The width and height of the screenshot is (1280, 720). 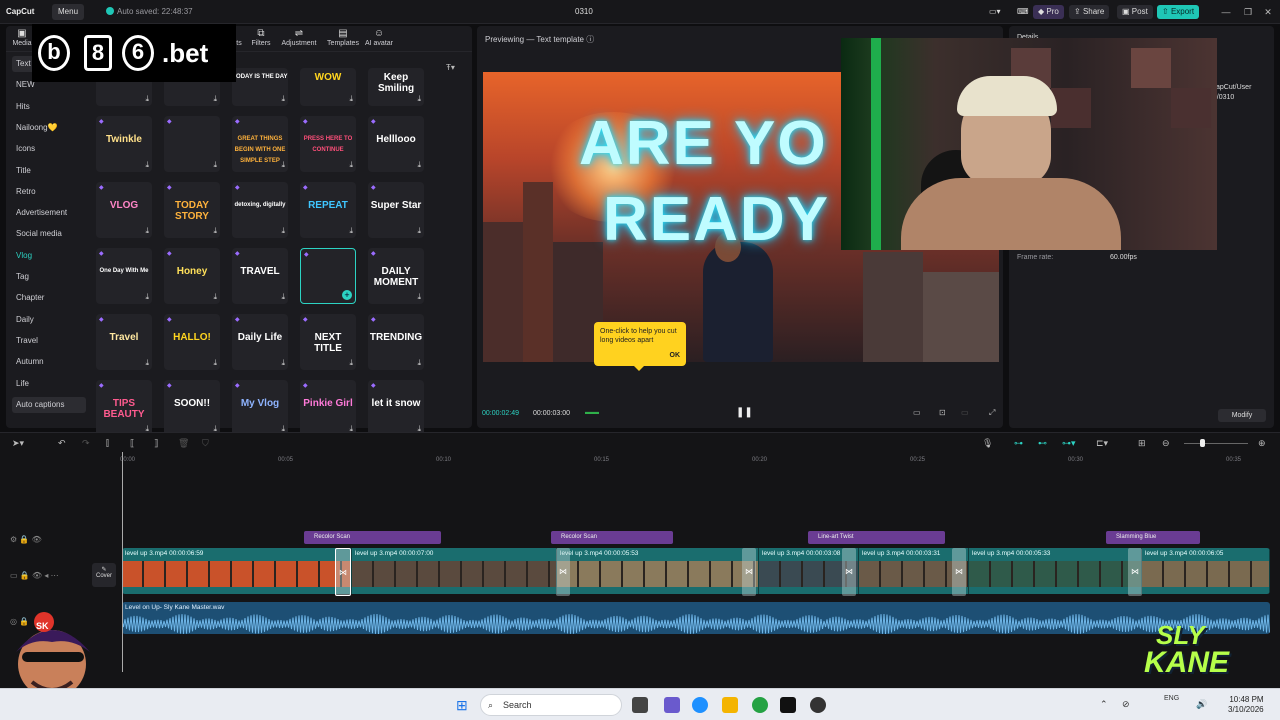 What do you see at coordinates (1216, 443) in the screenshot?
I see `zoom-slider` at bounding box center [1216, 443].